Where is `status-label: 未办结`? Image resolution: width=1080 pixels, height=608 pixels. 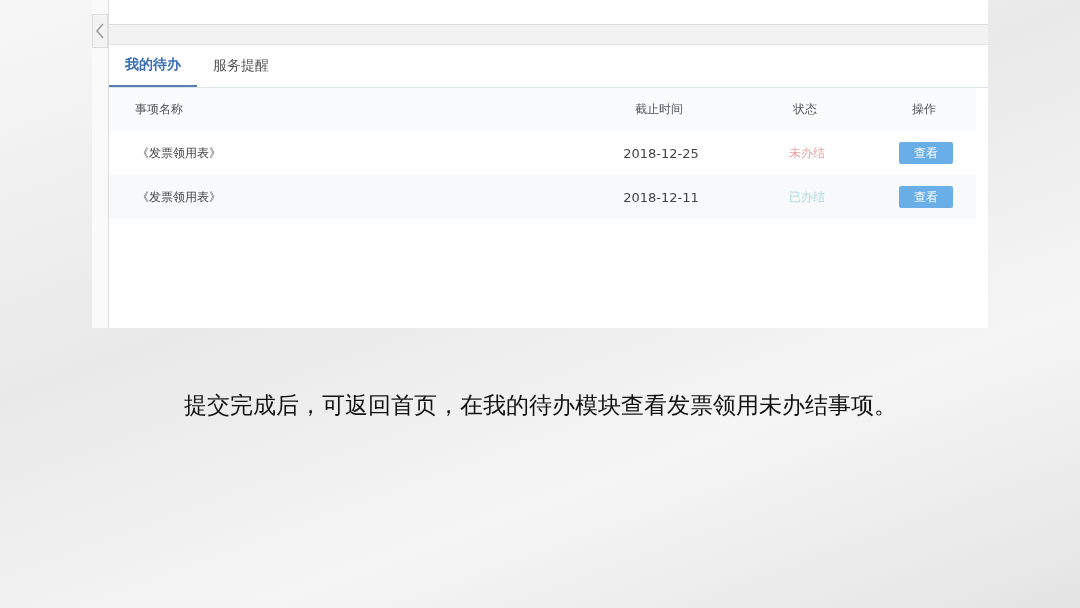
status-label: 未办结 is located at coordinates (807, 153).